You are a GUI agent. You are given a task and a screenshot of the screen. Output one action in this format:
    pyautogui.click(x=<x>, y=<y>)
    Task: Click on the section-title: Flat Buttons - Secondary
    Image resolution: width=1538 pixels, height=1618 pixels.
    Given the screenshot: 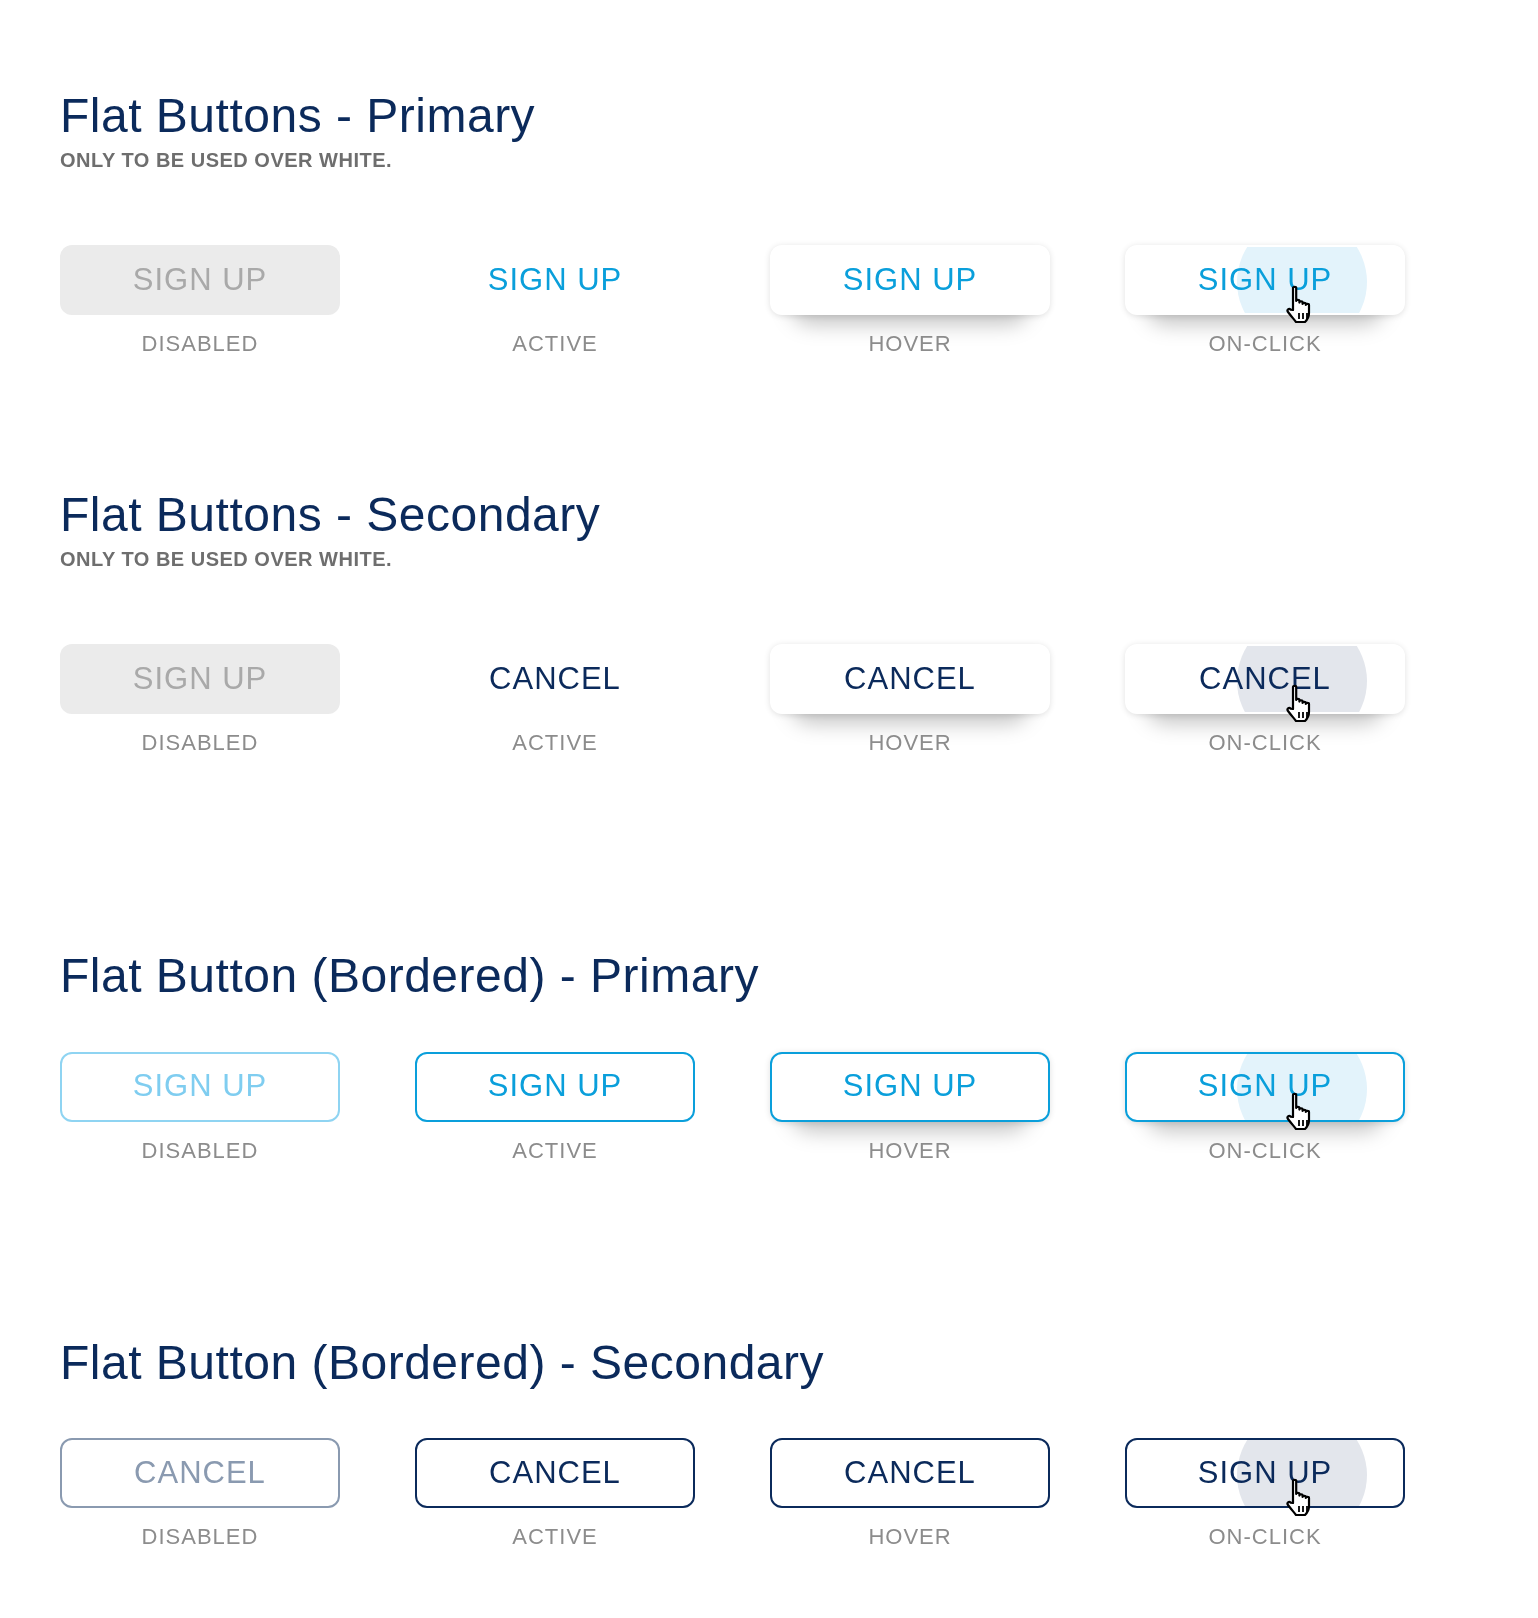 What is the action you would take?
    pyautogui.click(x=331, y=515)
    